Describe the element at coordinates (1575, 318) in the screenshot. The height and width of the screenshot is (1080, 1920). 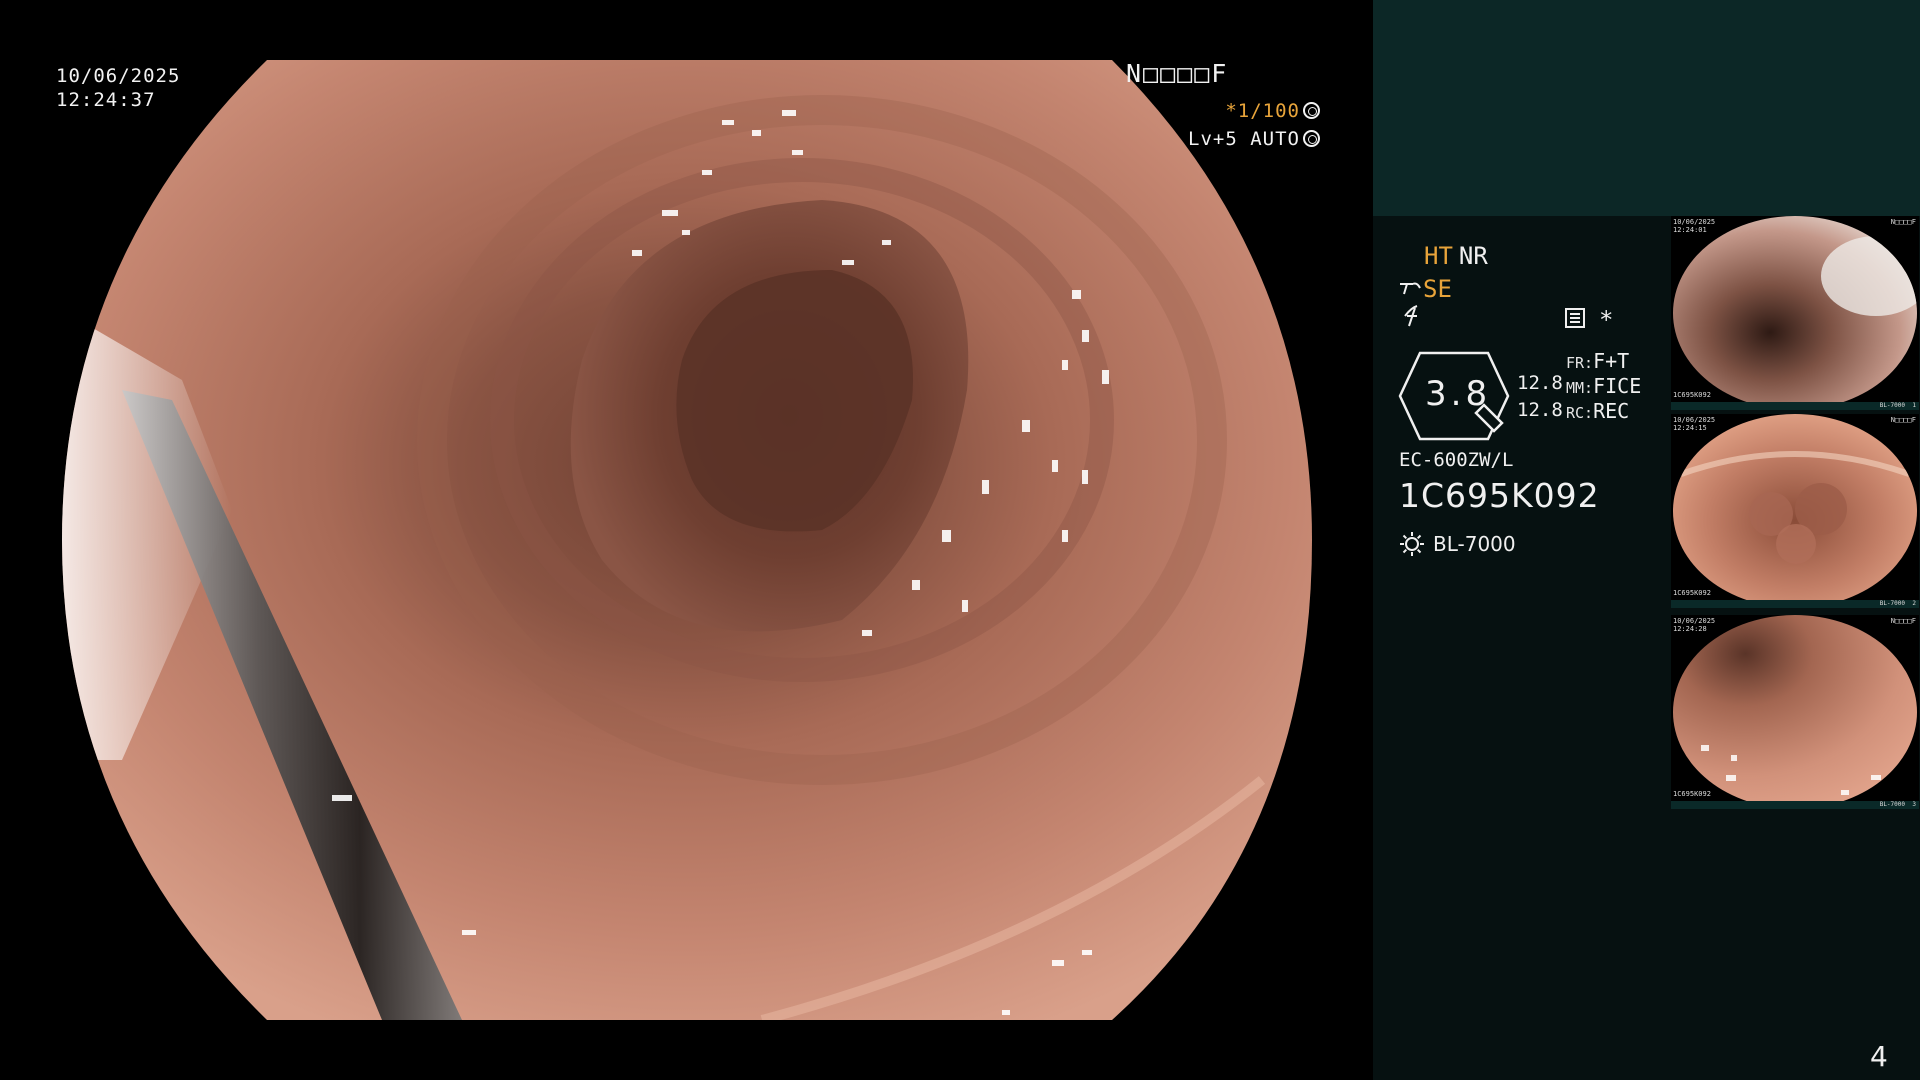
I see `record-icon` at that location.